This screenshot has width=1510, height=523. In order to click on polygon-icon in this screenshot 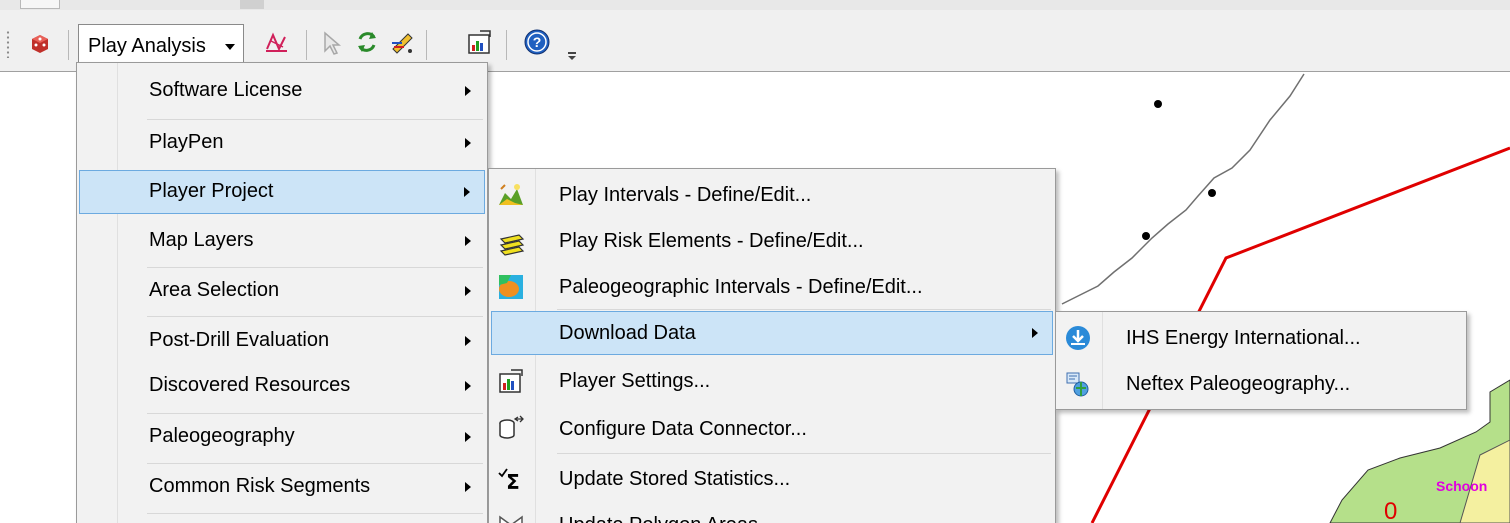, I will do `click(511, 517)`.